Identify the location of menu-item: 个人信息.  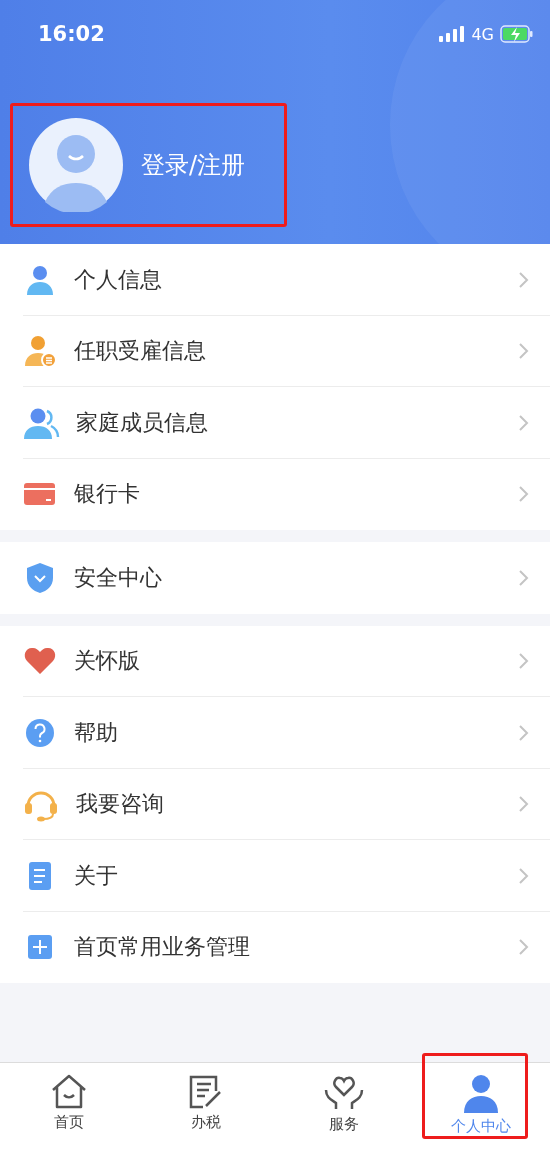
(275, 280).